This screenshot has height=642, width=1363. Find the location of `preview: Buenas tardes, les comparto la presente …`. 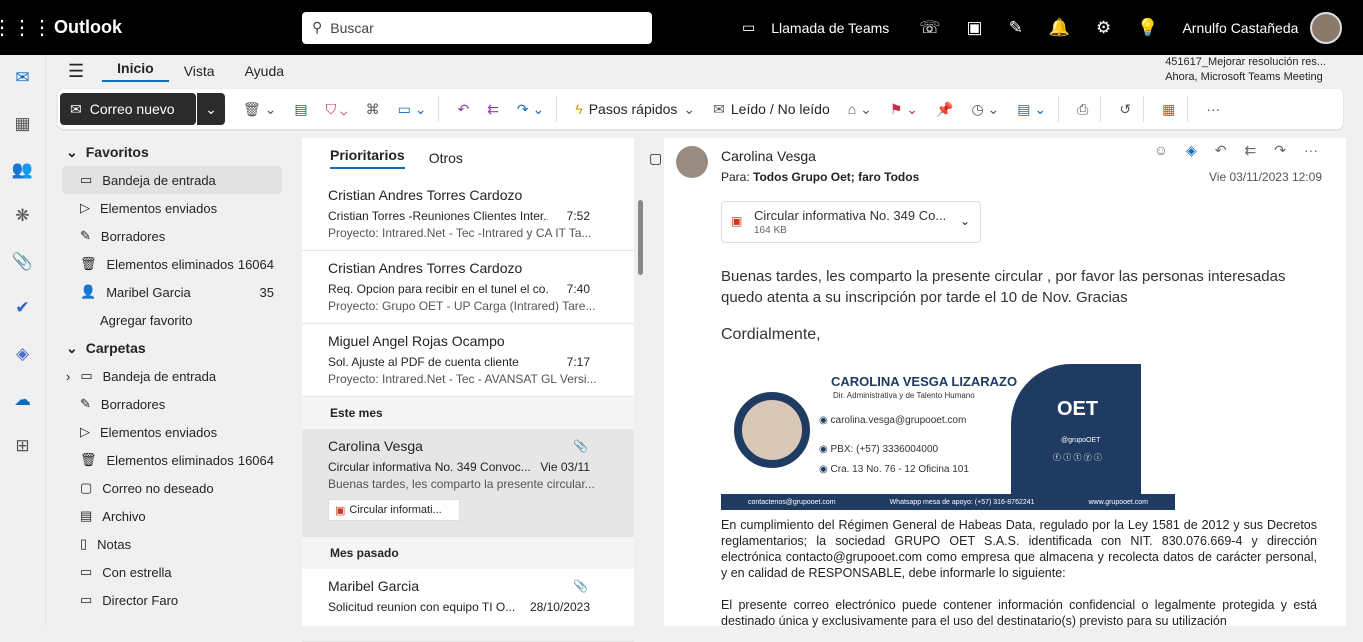

preview: Buenas tardes, les comparto la presente … is located at coordinates (461, 484).